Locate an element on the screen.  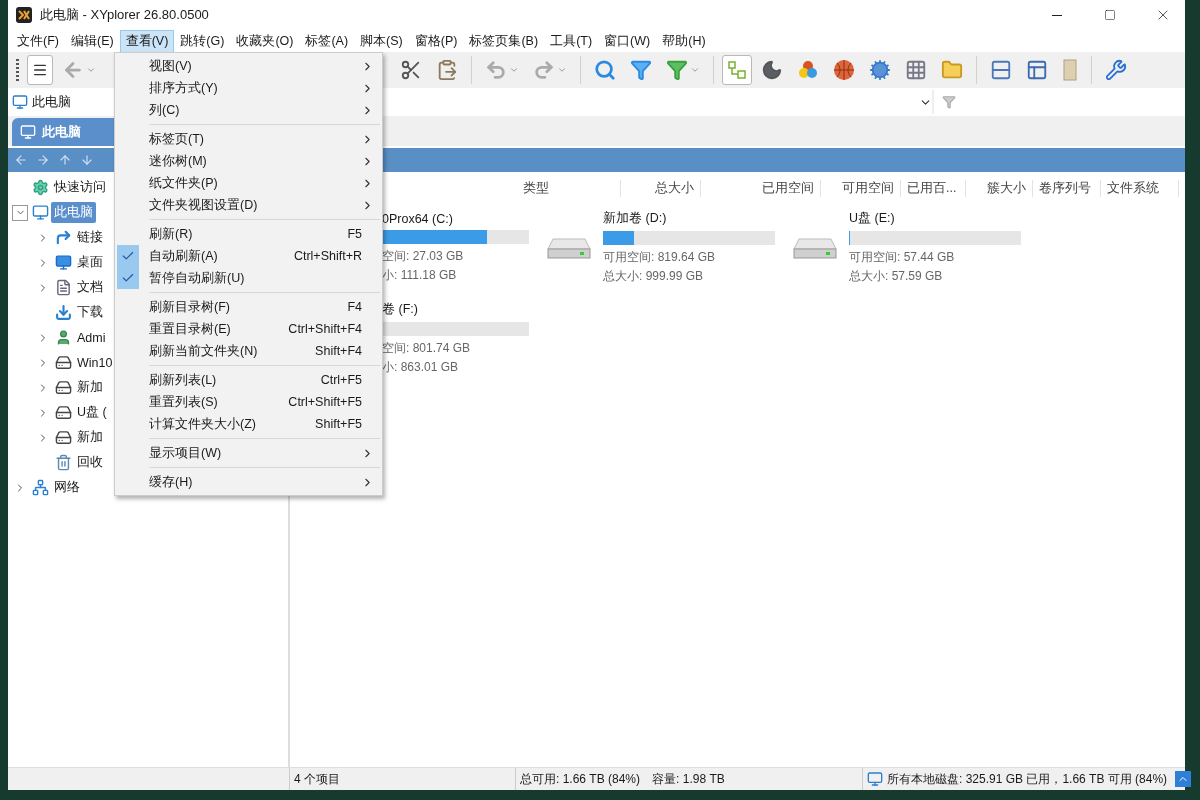
menu-entry: 计算文件夹大小(Z) Shift+F5 is located at coordinates (248, 424).